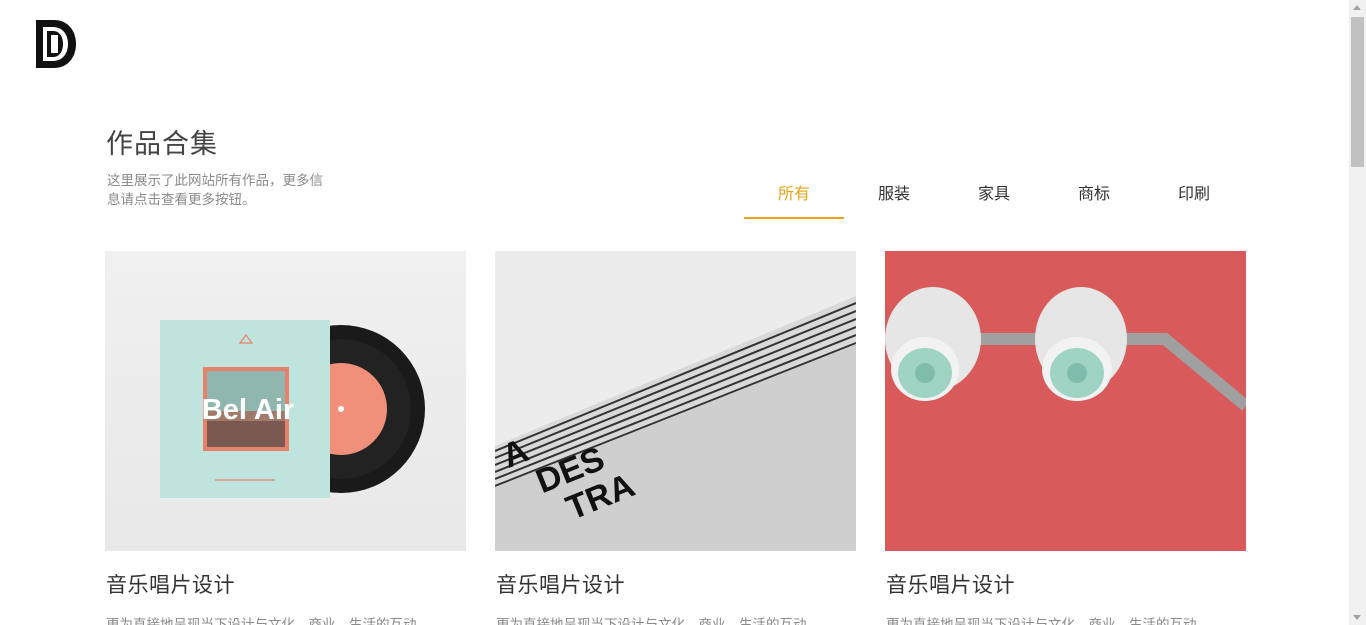  I want to click on filter-tab-clothing: 服装, so click(894, 193).